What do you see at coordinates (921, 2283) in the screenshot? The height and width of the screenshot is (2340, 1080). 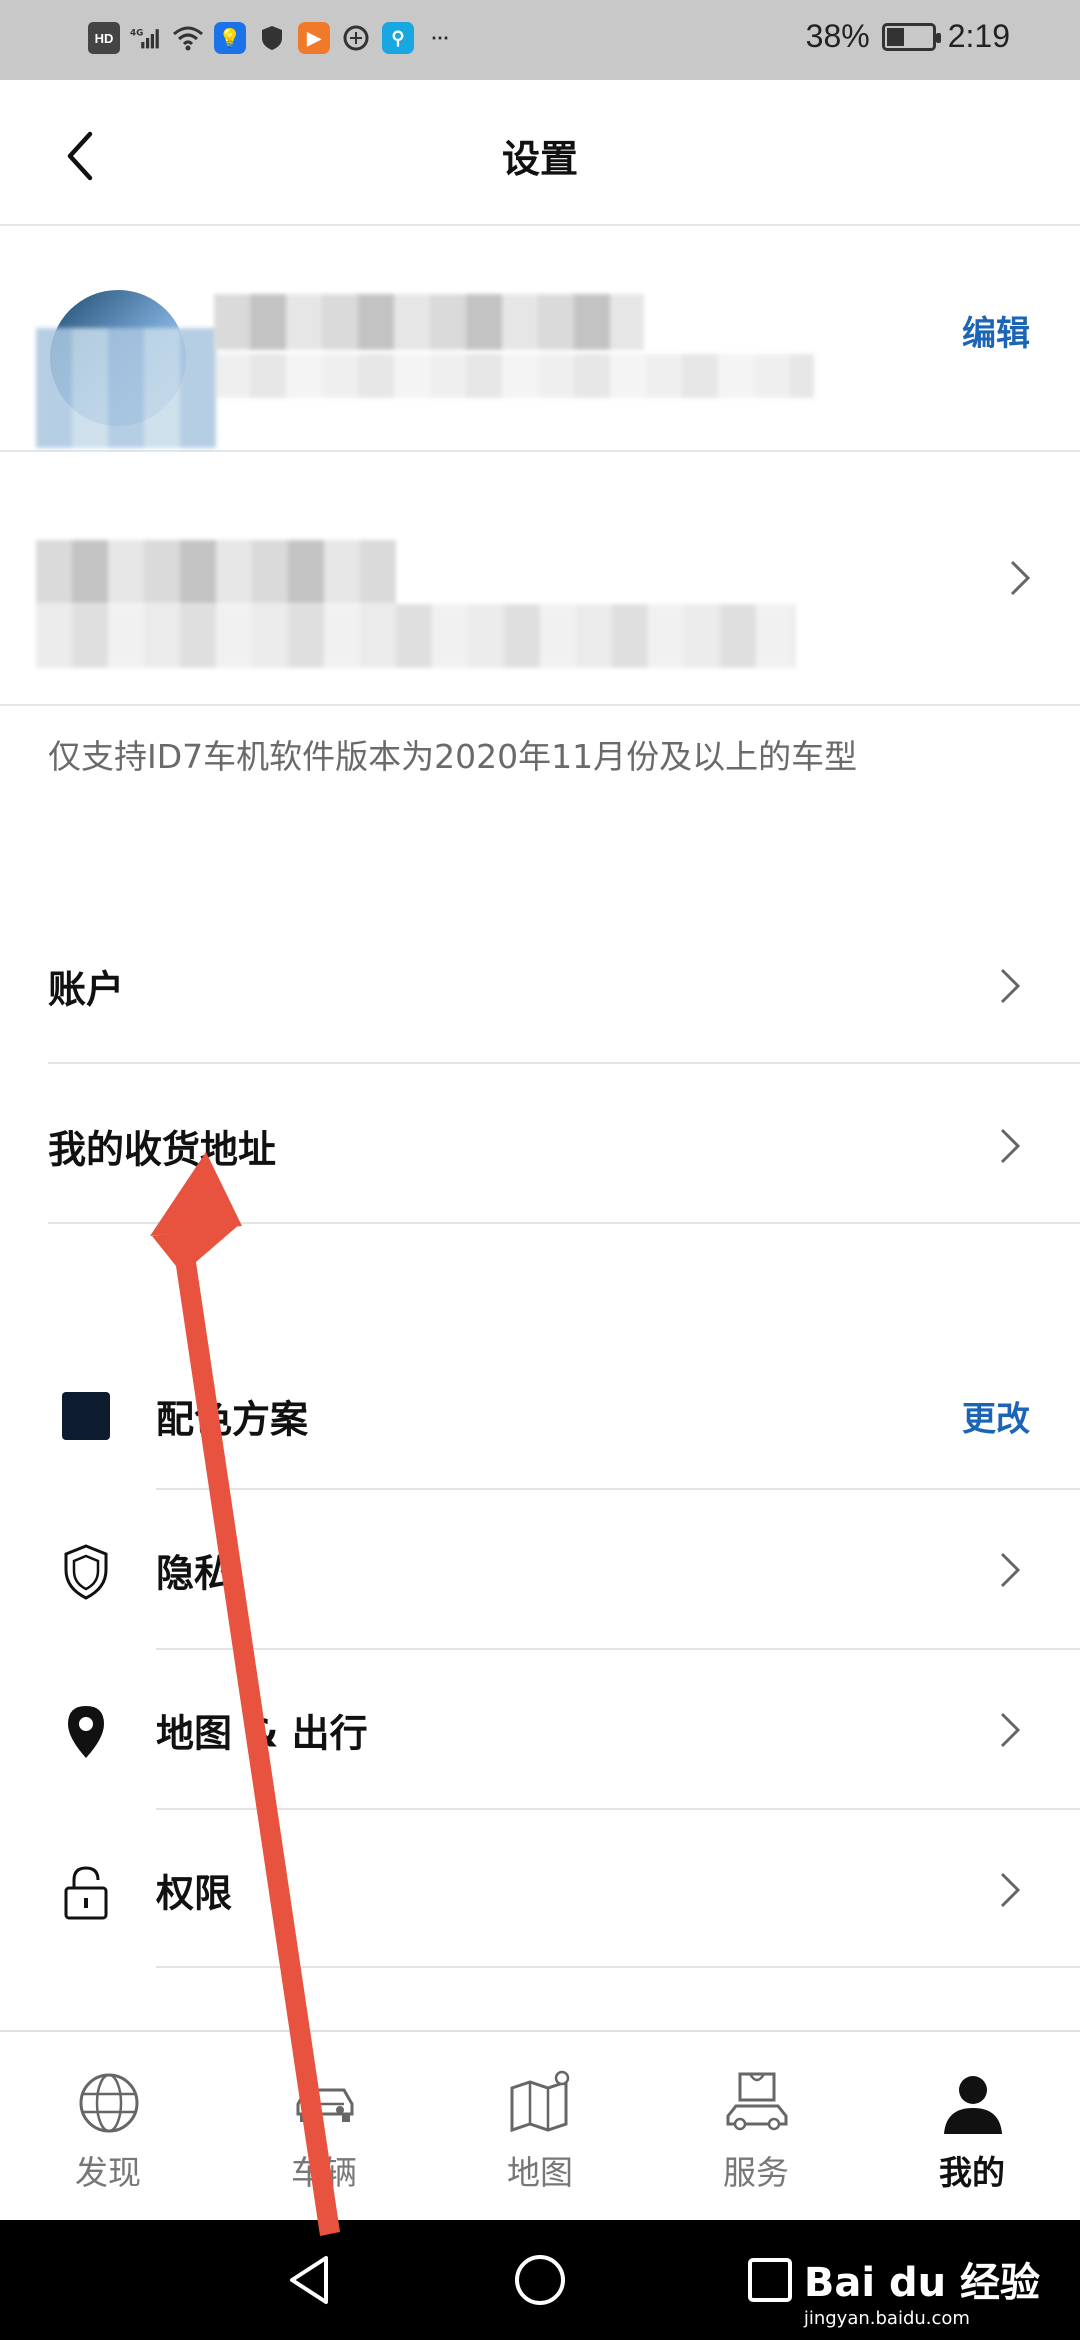 I see `watermark-brand: Bai du 经验` at bounding box center [921, 2283].